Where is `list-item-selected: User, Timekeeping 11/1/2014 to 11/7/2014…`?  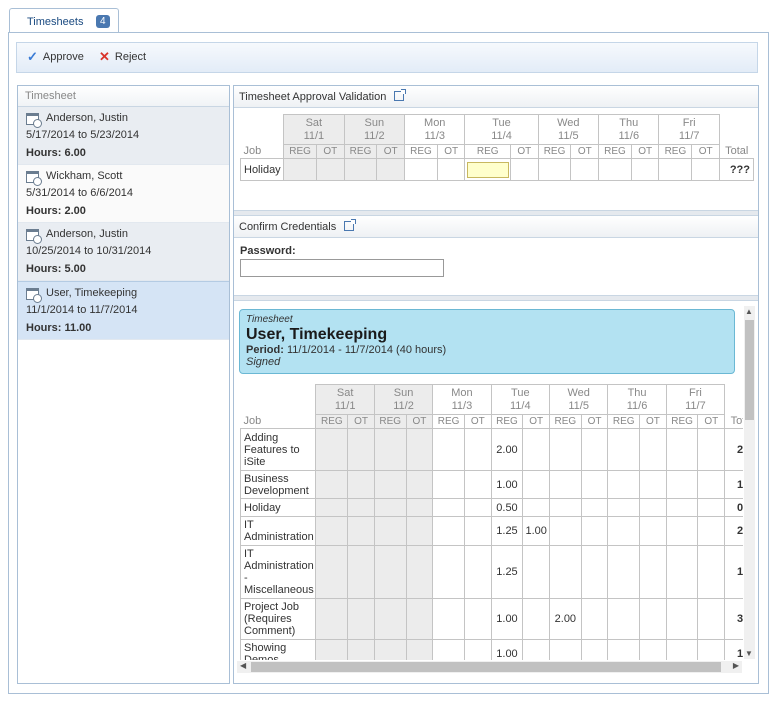
list-item-selected: User, Timekeeping 11/1/2014 to 11/7/2014… is located at coordinates (123, 310).